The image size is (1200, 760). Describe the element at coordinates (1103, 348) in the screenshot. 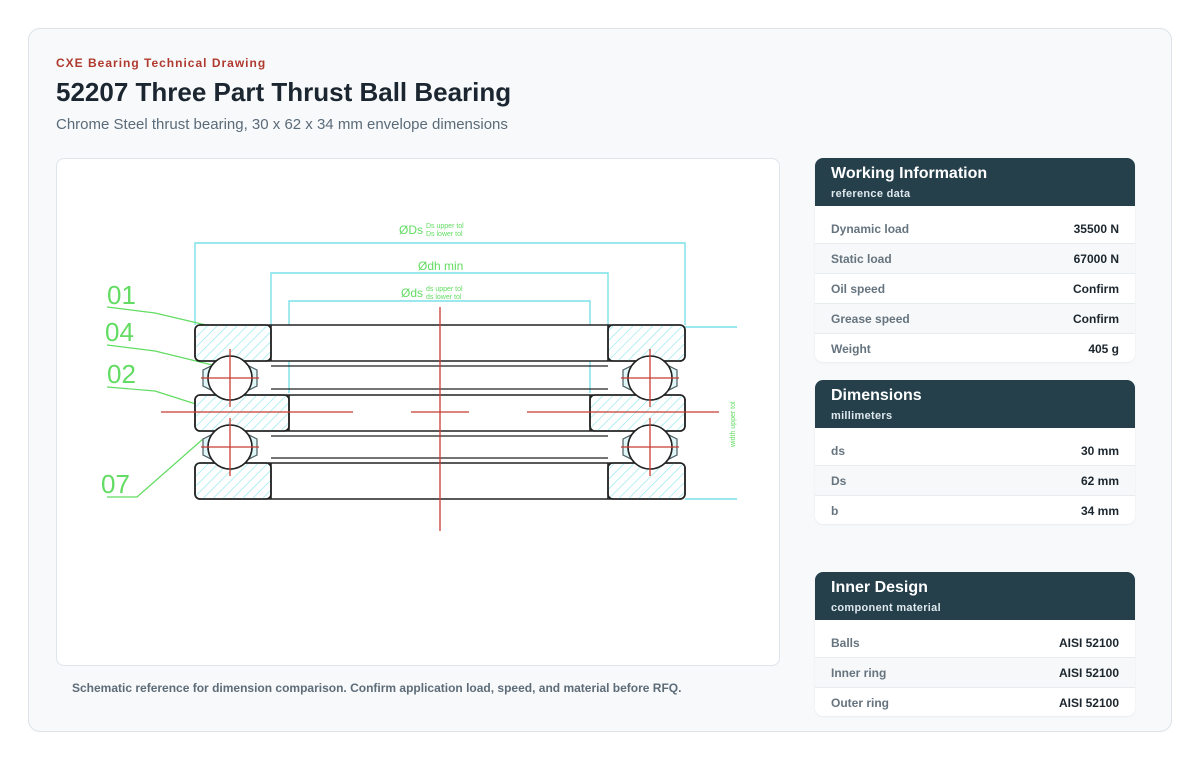

I see `row-value: 405 g` at that location.